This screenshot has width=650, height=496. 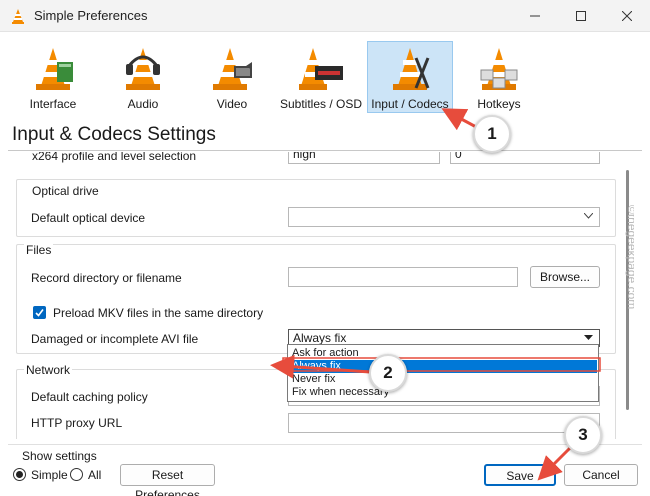 What do you see at coordinates (629, 257) in the screenshot?
I see `watermark-text: ©thegeekpage.com` at bounding box center [629, 257].